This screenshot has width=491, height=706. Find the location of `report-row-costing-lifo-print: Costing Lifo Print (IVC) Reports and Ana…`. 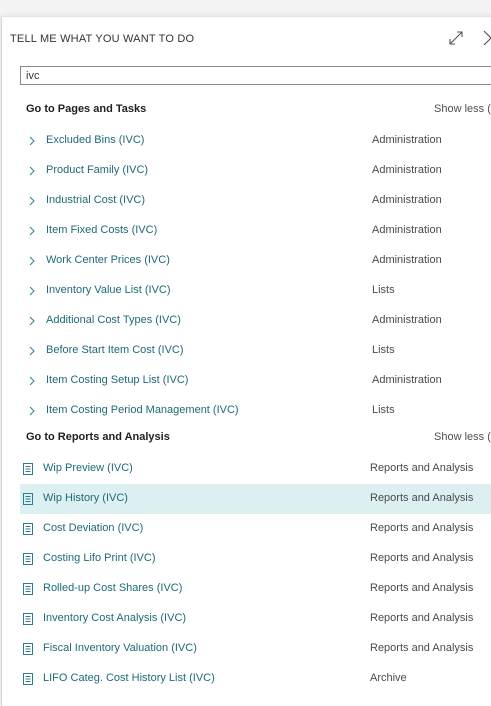

report-row-costing-lifo-print: Costing Lifo Print (IVC) Reports and Ana… is located at coordinates (255, 559).